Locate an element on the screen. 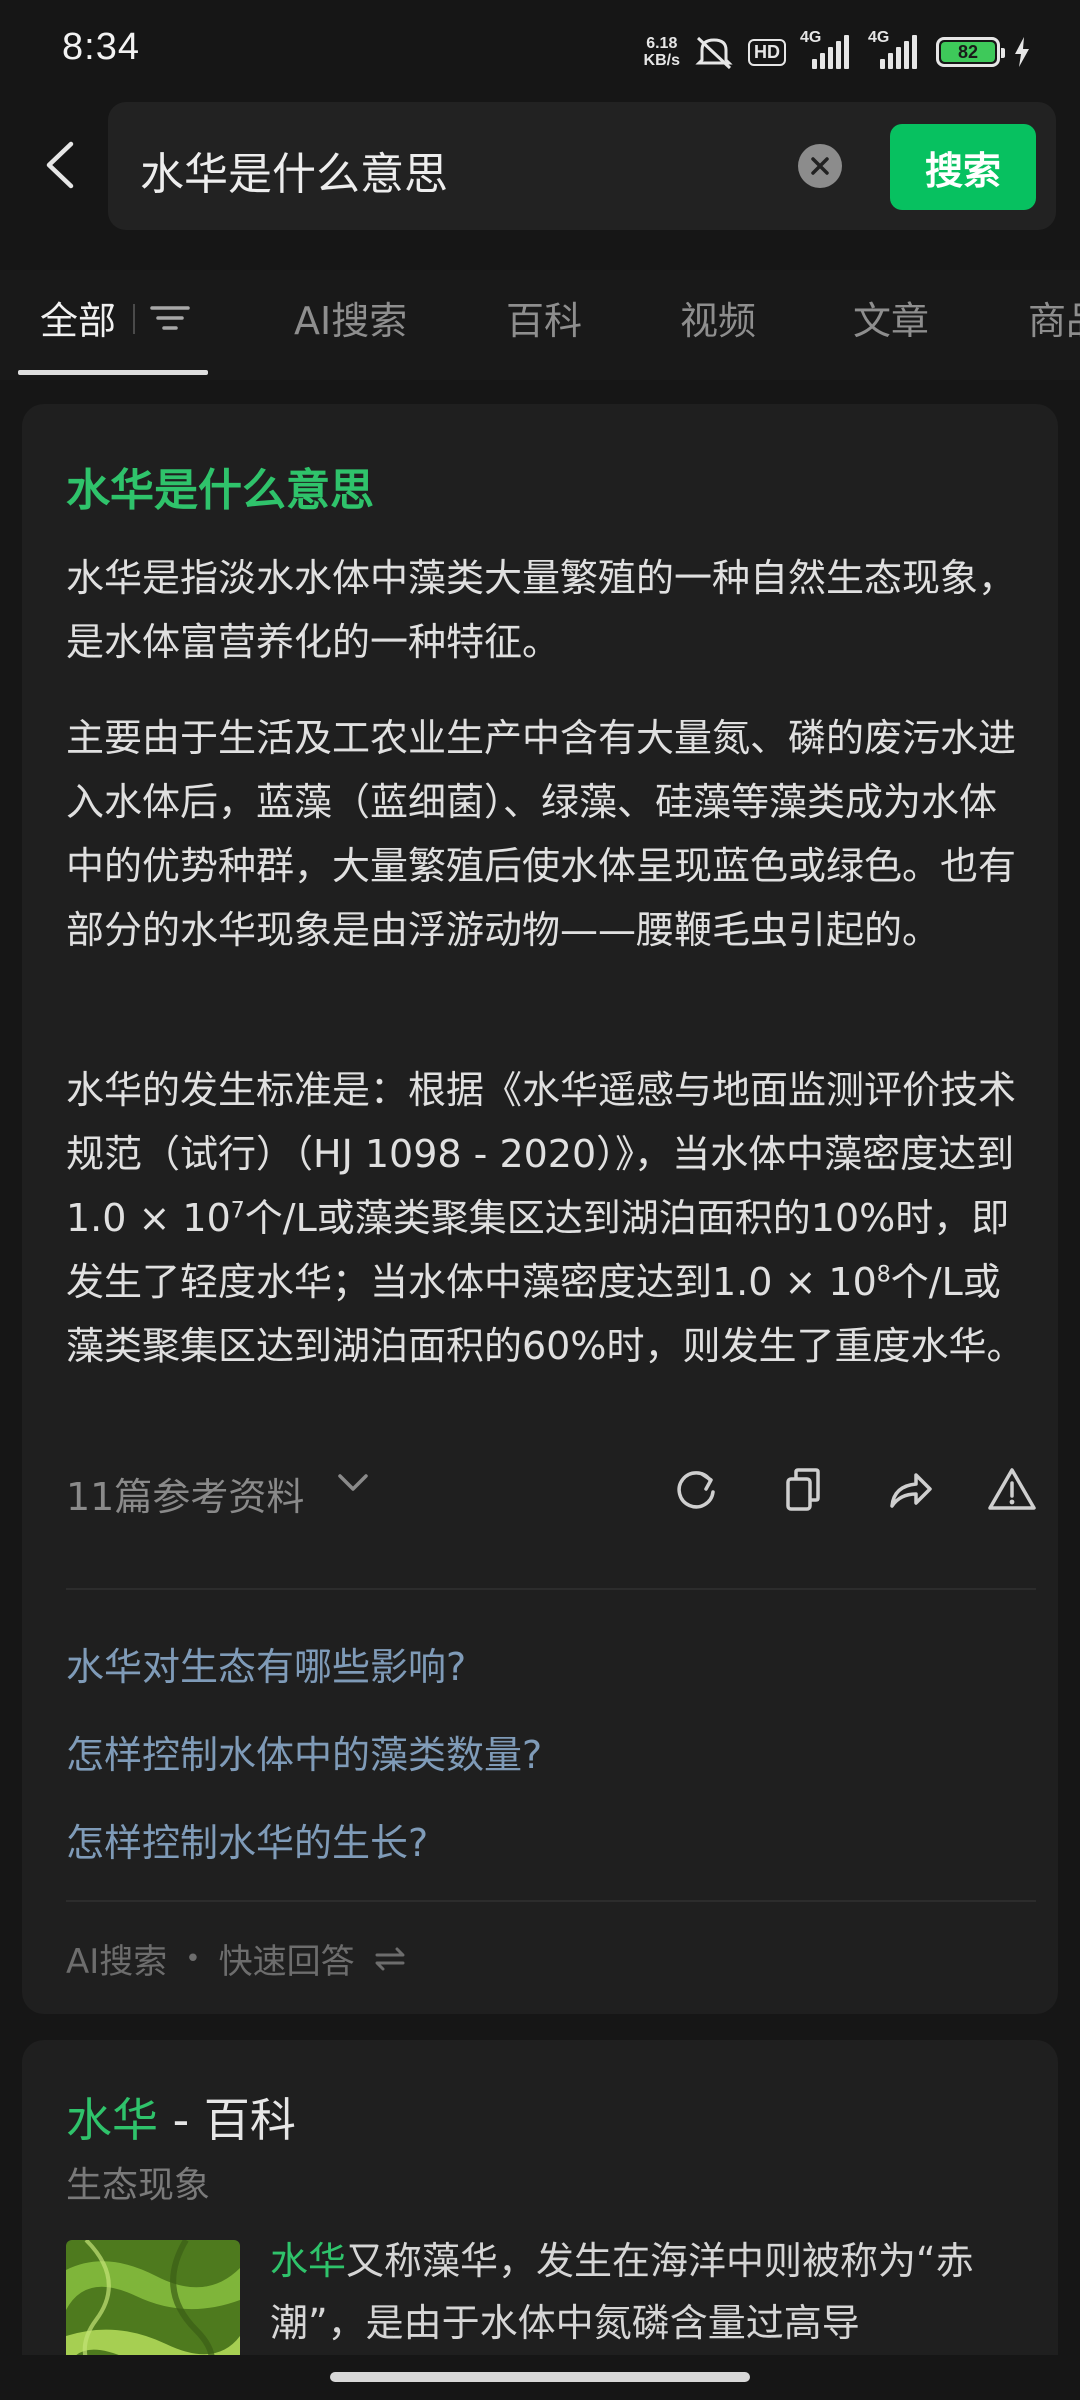 This screenshot has width=1080, height=2400. clear-search-button is located at coordinates (820, 166).